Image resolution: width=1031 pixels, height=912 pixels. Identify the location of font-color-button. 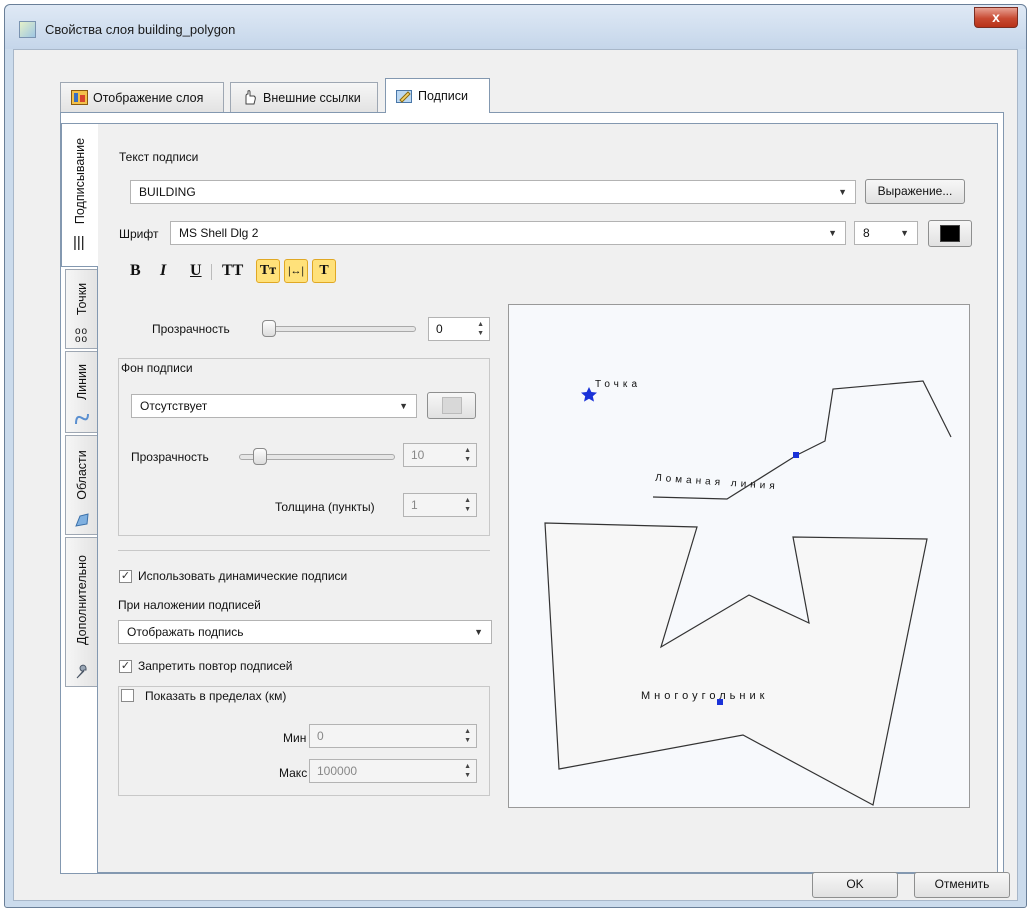
(950, 233).